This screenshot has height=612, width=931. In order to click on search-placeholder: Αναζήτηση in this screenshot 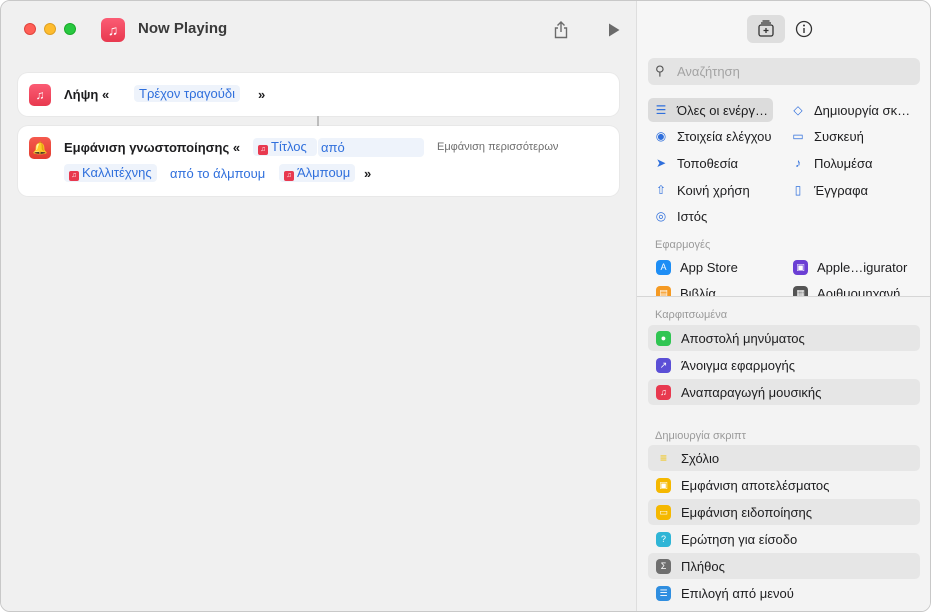, I will do `click(708, 71)`.